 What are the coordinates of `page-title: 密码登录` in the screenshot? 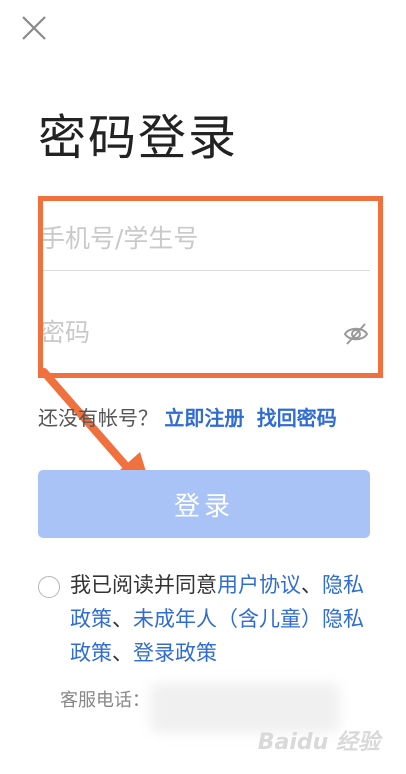 It's located at (138, 138).